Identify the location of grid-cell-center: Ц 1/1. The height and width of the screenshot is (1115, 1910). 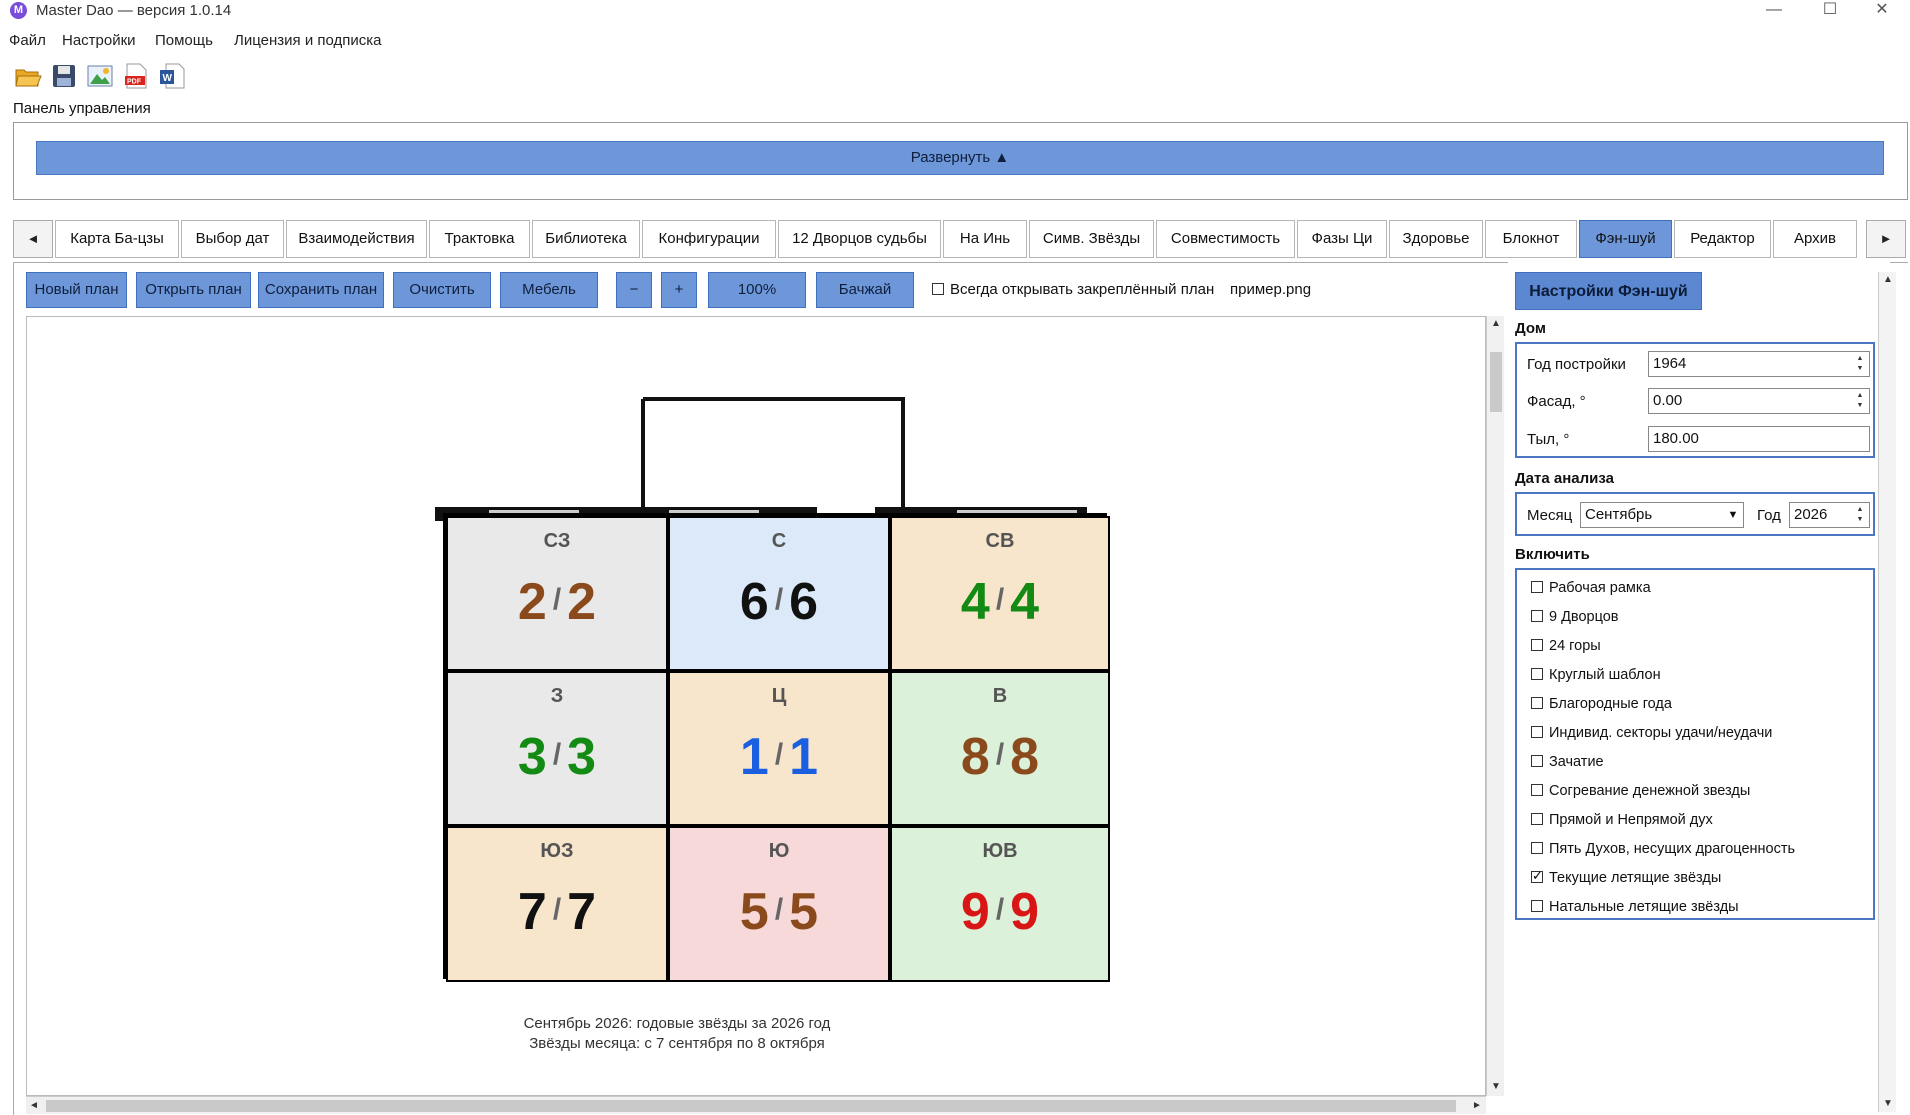
(779, 748).